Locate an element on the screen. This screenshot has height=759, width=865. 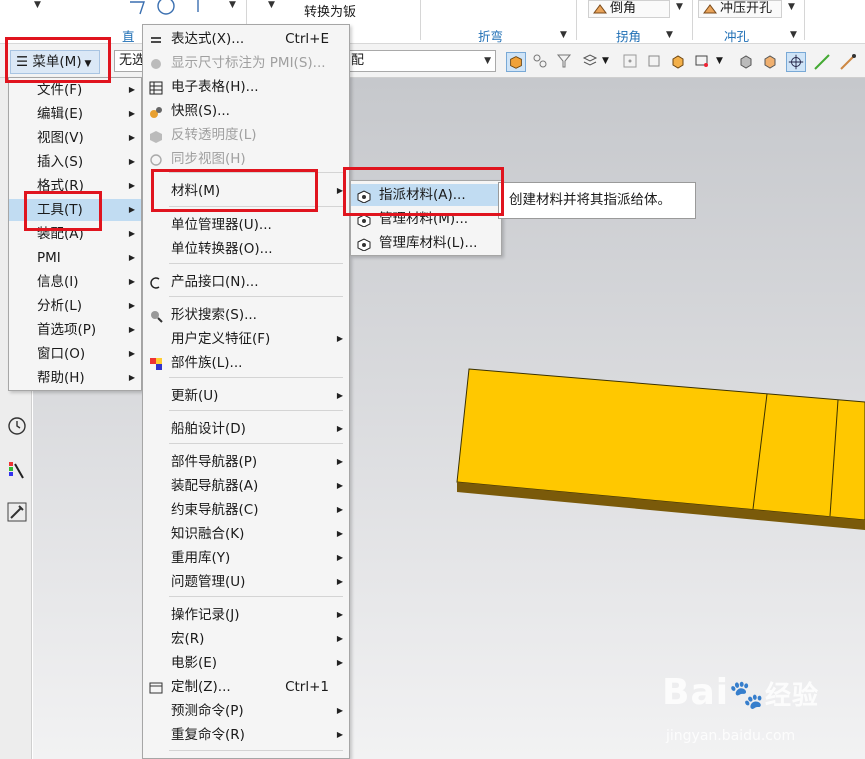
snap-solid-icon is located at coordinates (678, 61).